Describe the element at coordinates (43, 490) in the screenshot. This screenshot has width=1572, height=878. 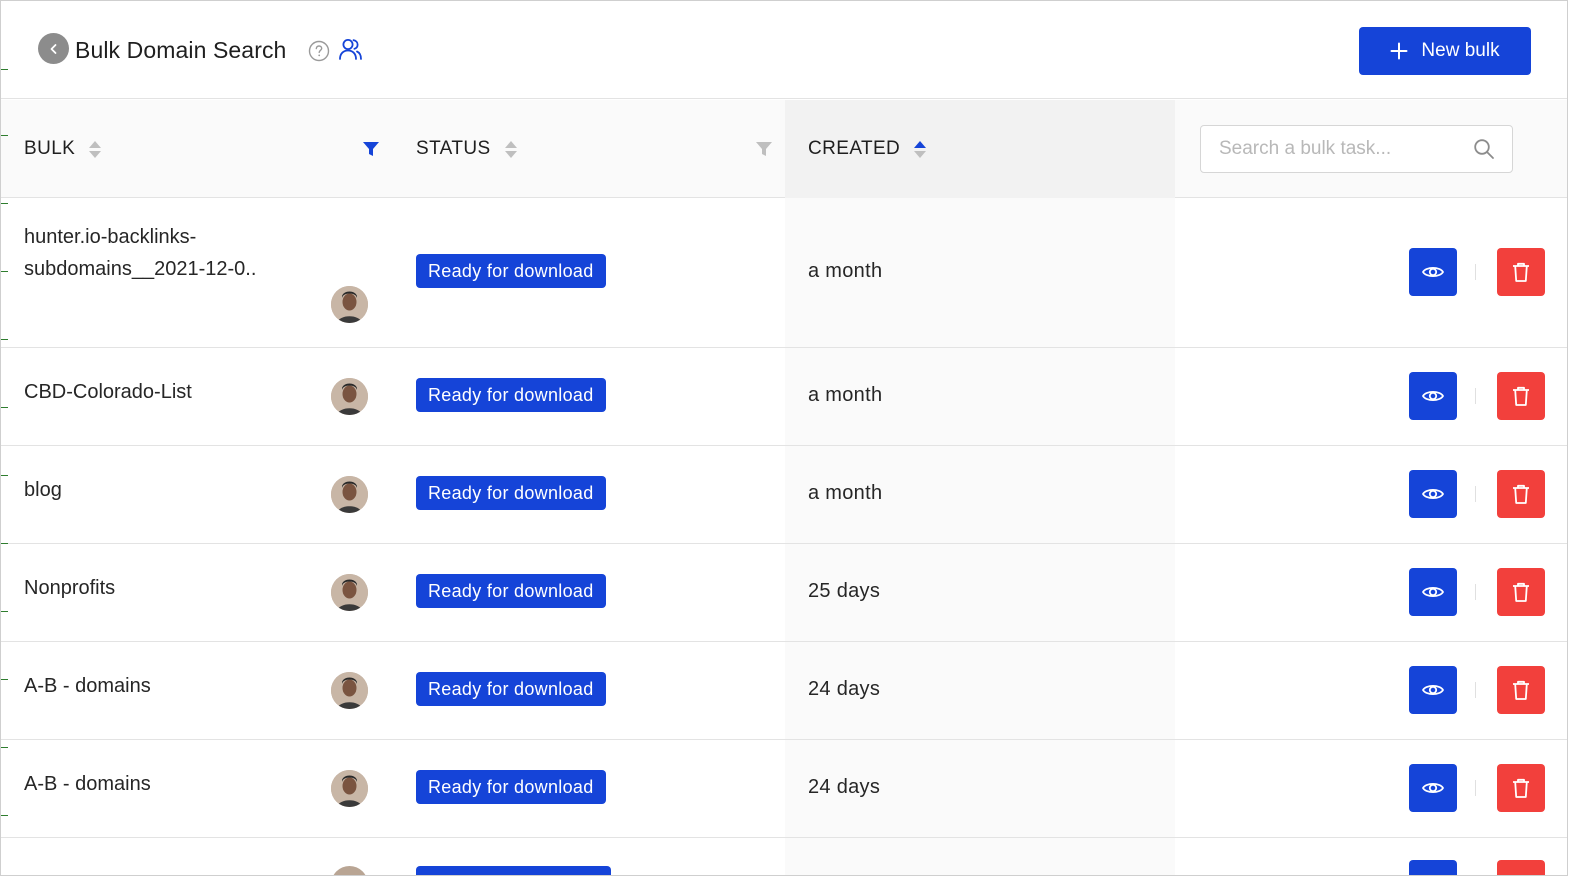
I see `bulk-name: blog` at that location.